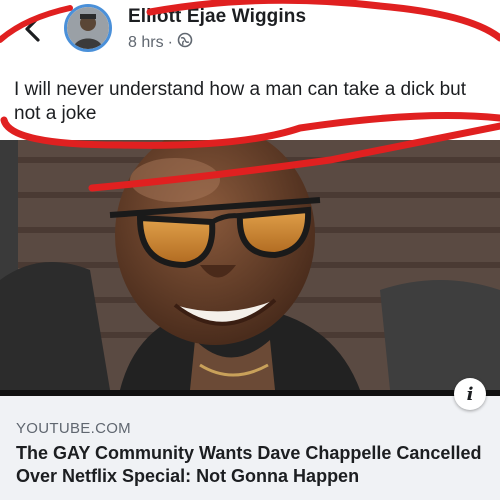 The height and width of the screenshot is (500, 500). What do you see at coordinates (33, 29) in the screenshot?
I see `back-chevron-icon` at bounding box center [33, 29].